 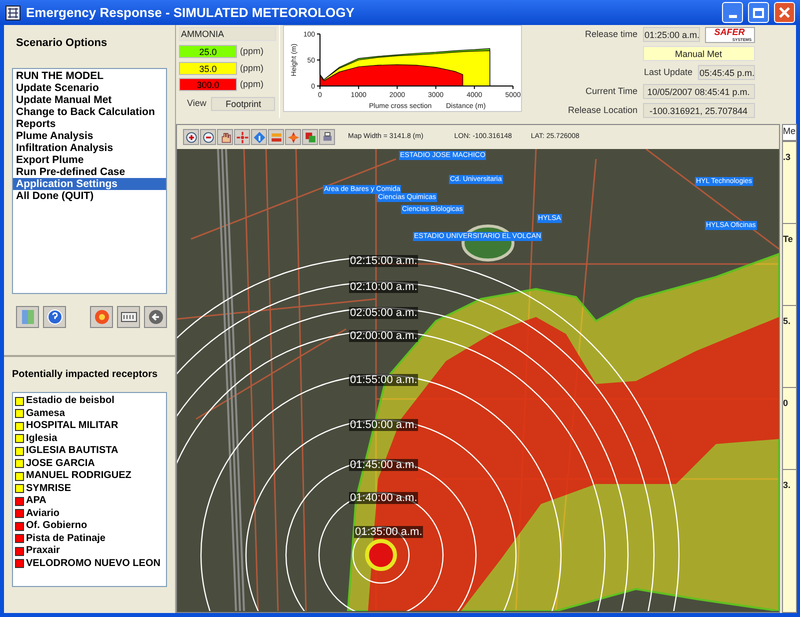 I want to click on time-ring-label: 02:05:00 a.m., so click(x=383, y=313).